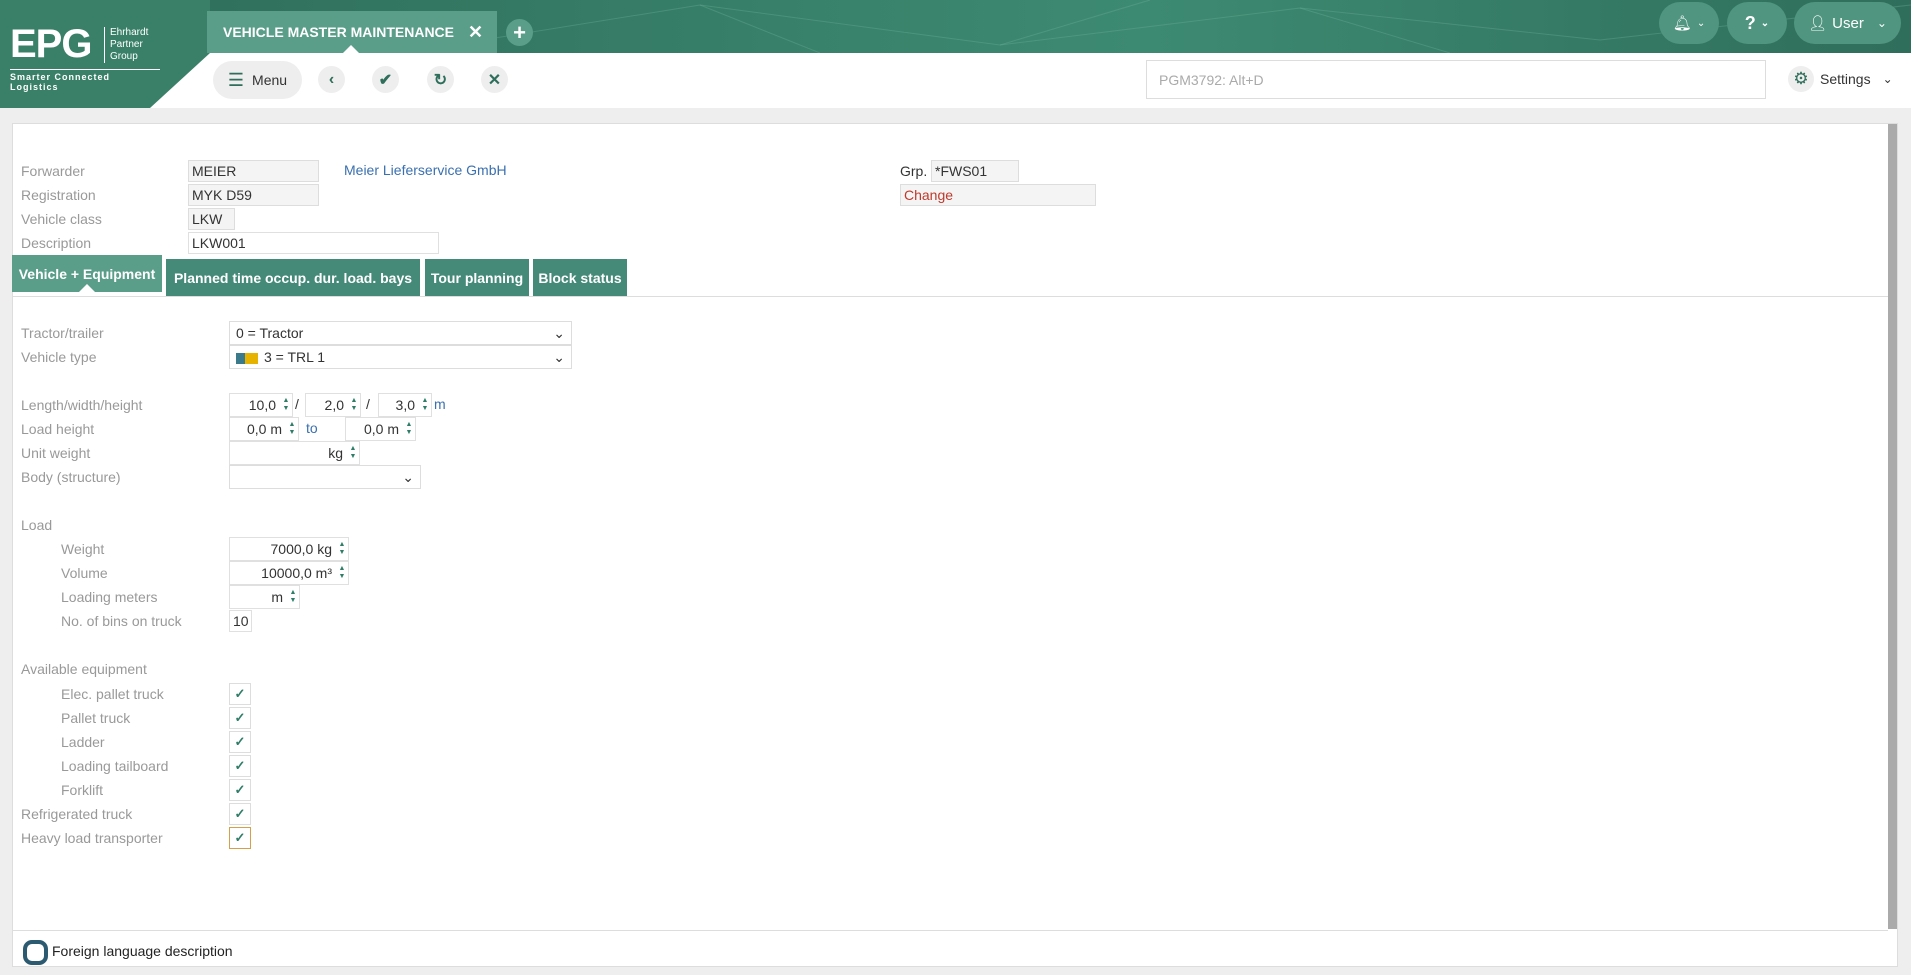 The width and height of the screenshot is (1911, 975). Describe the element at coordinates (950, 930) in the screenshot. I see `footer-divider` at that location.